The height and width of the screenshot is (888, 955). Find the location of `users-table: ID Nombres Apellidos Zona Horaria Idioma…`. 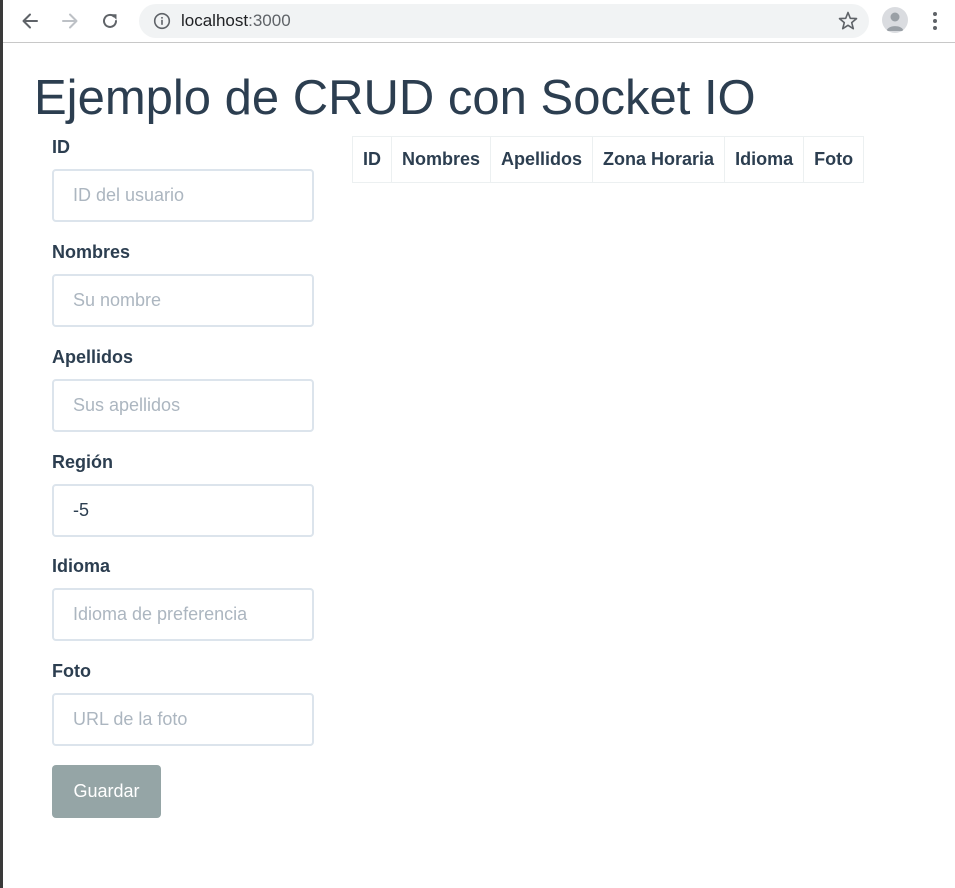

users-table: ID Nombres Apellidos Zona Horaria Idioma… is located at coordinates (608, 159).